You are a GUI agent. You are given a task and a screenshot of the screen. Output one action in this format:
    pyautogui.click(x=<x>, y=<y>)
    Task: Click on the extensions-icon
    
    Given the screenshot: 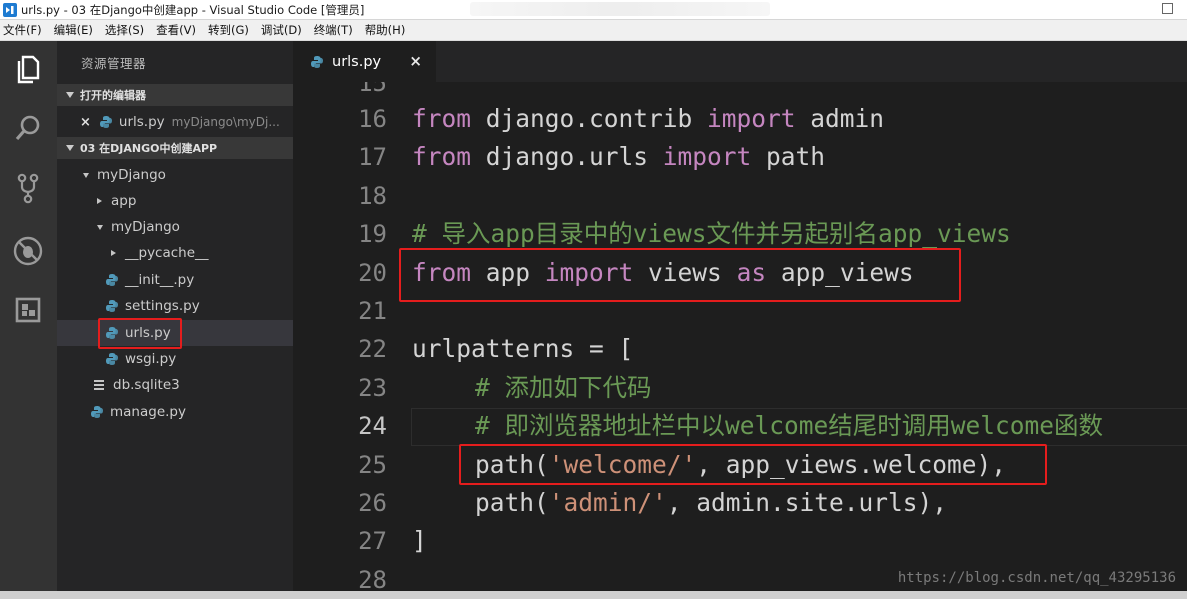 What is the action you would take?
    pyautogui.click(x=28, y=310)
    